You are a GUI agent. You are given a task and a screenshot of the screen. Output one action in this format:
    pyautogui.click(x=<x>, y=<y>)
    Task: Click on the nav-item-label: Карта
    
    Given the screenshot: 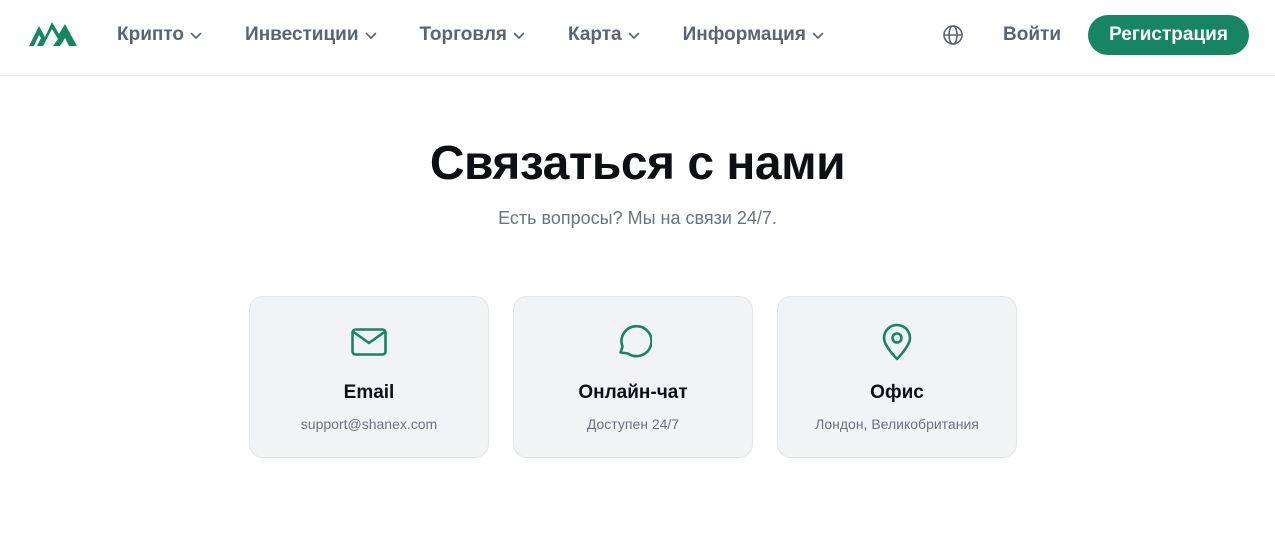 What is the action you would take?
    pyautogui.click(x=595, y=34)
    